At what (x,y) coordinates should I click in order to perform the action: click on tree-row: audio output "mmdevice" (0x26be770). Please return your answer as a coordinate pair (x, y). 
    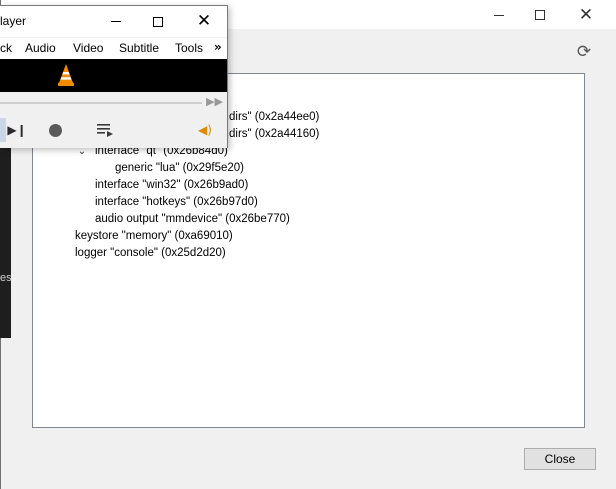
    Looking at the image, I should click on (192, 219).